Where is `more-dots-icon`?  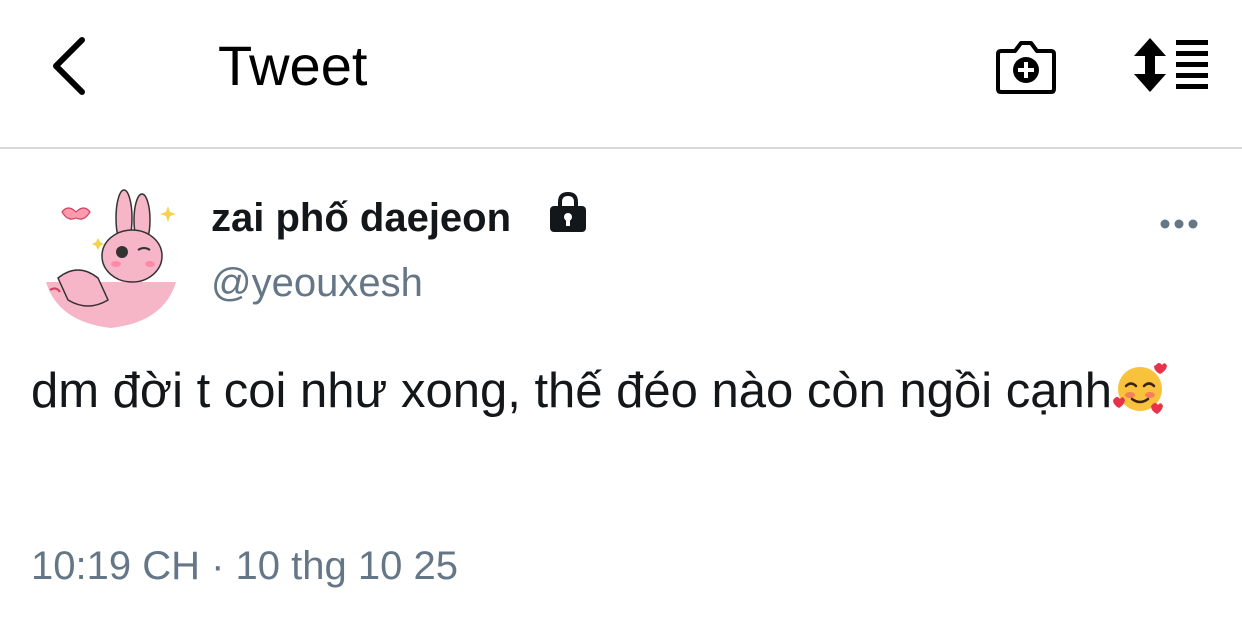 more-dots-icon is located at coordinates (1179, 224).